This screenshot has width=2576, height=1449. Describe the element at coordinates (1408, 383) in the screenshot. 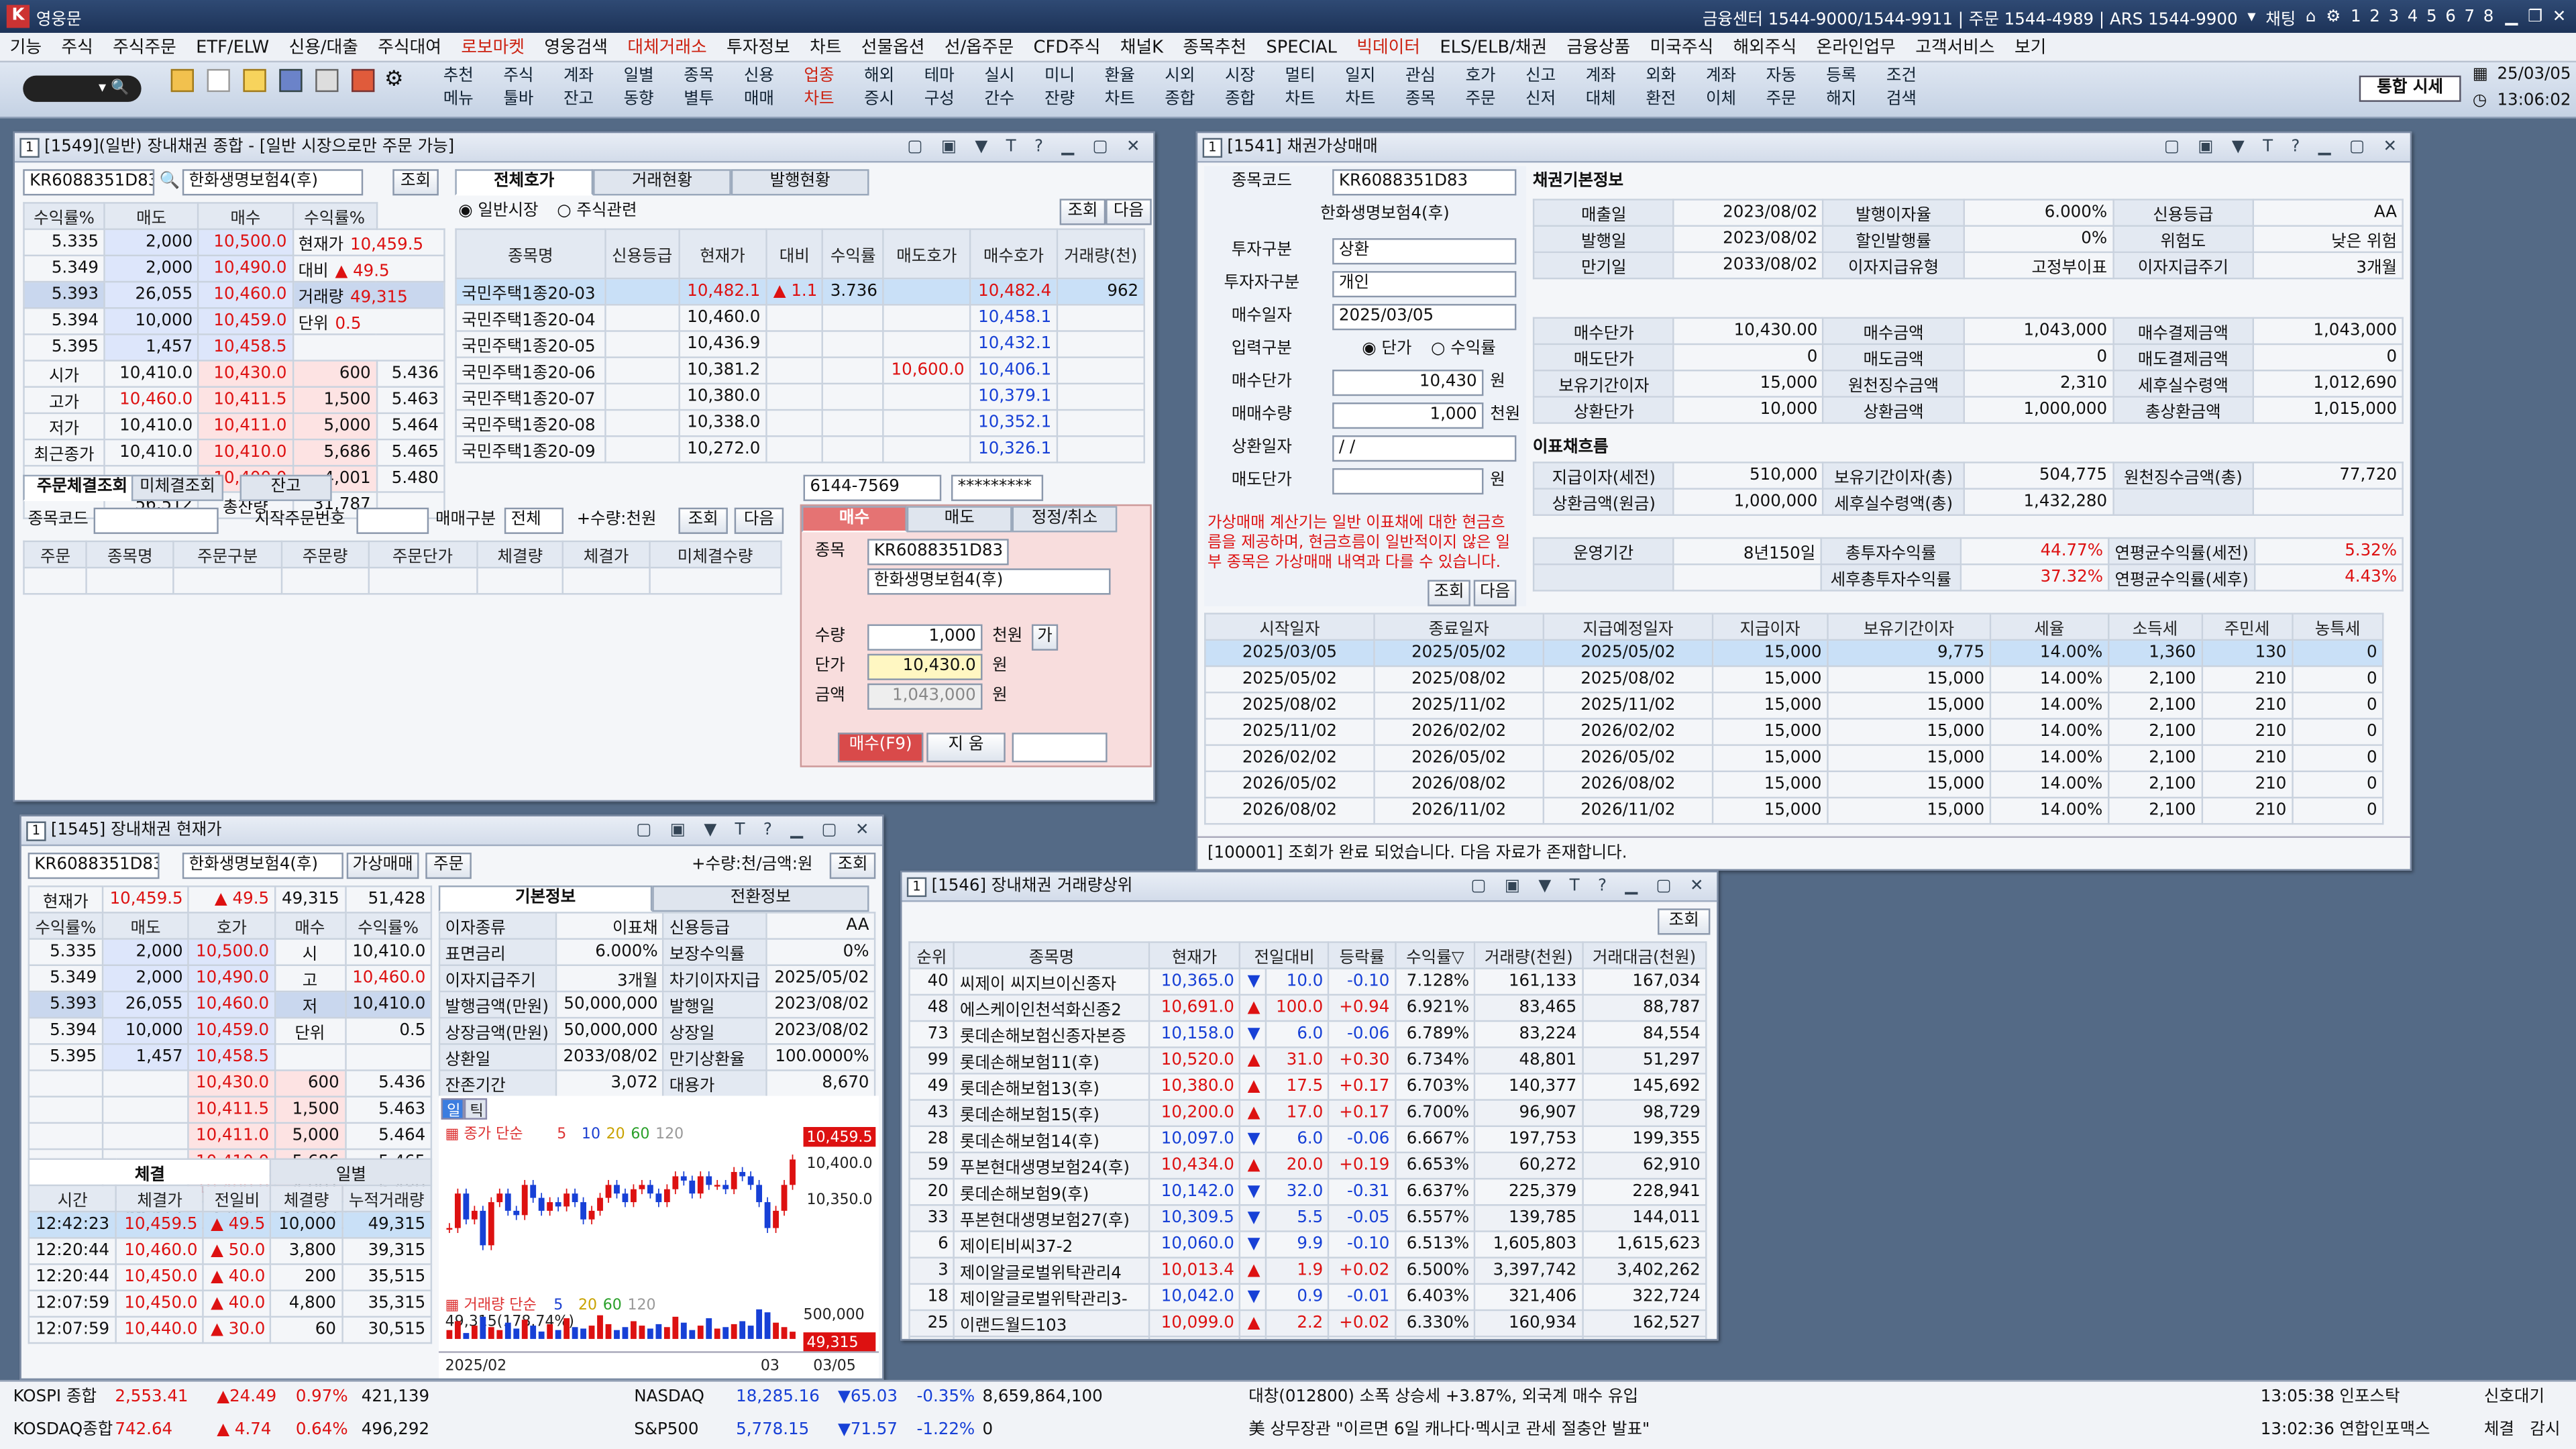

I see `form-input: 10,430` at that location.